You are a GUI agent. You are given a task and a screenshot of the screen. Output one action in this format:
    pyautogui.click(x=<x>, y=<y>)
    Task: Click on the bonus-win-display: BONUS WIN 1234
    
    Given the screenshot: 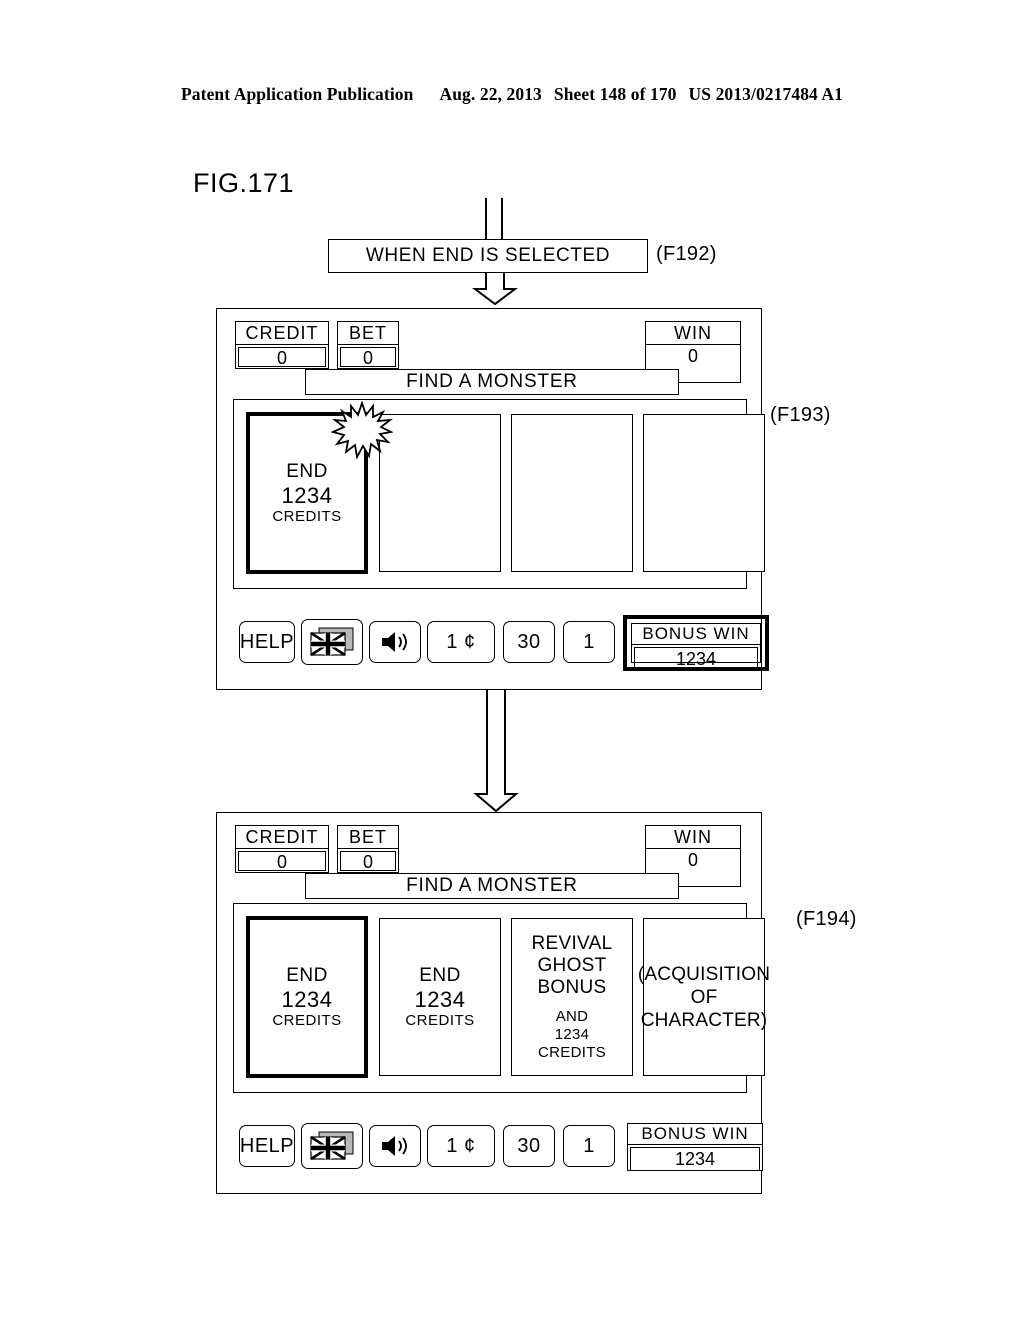 What is the action you would take?
    pyautogui.click(x=695, y=1147)
    